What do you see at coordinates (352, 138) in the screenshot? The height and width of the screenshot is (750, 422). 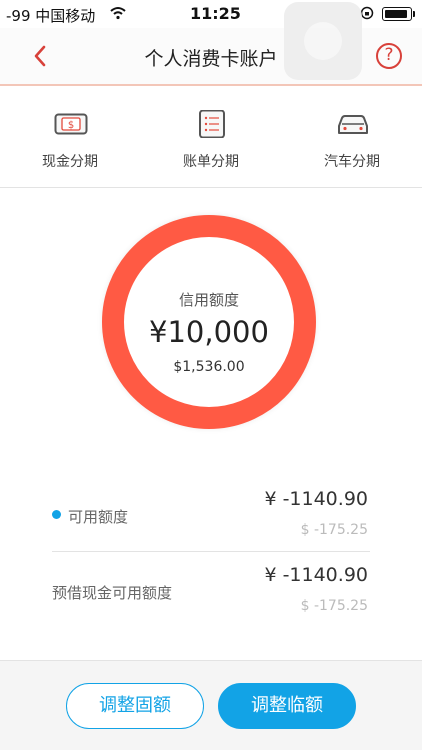 I see `category-car-installment: 汽车分期` at bounding box center [352, 138].